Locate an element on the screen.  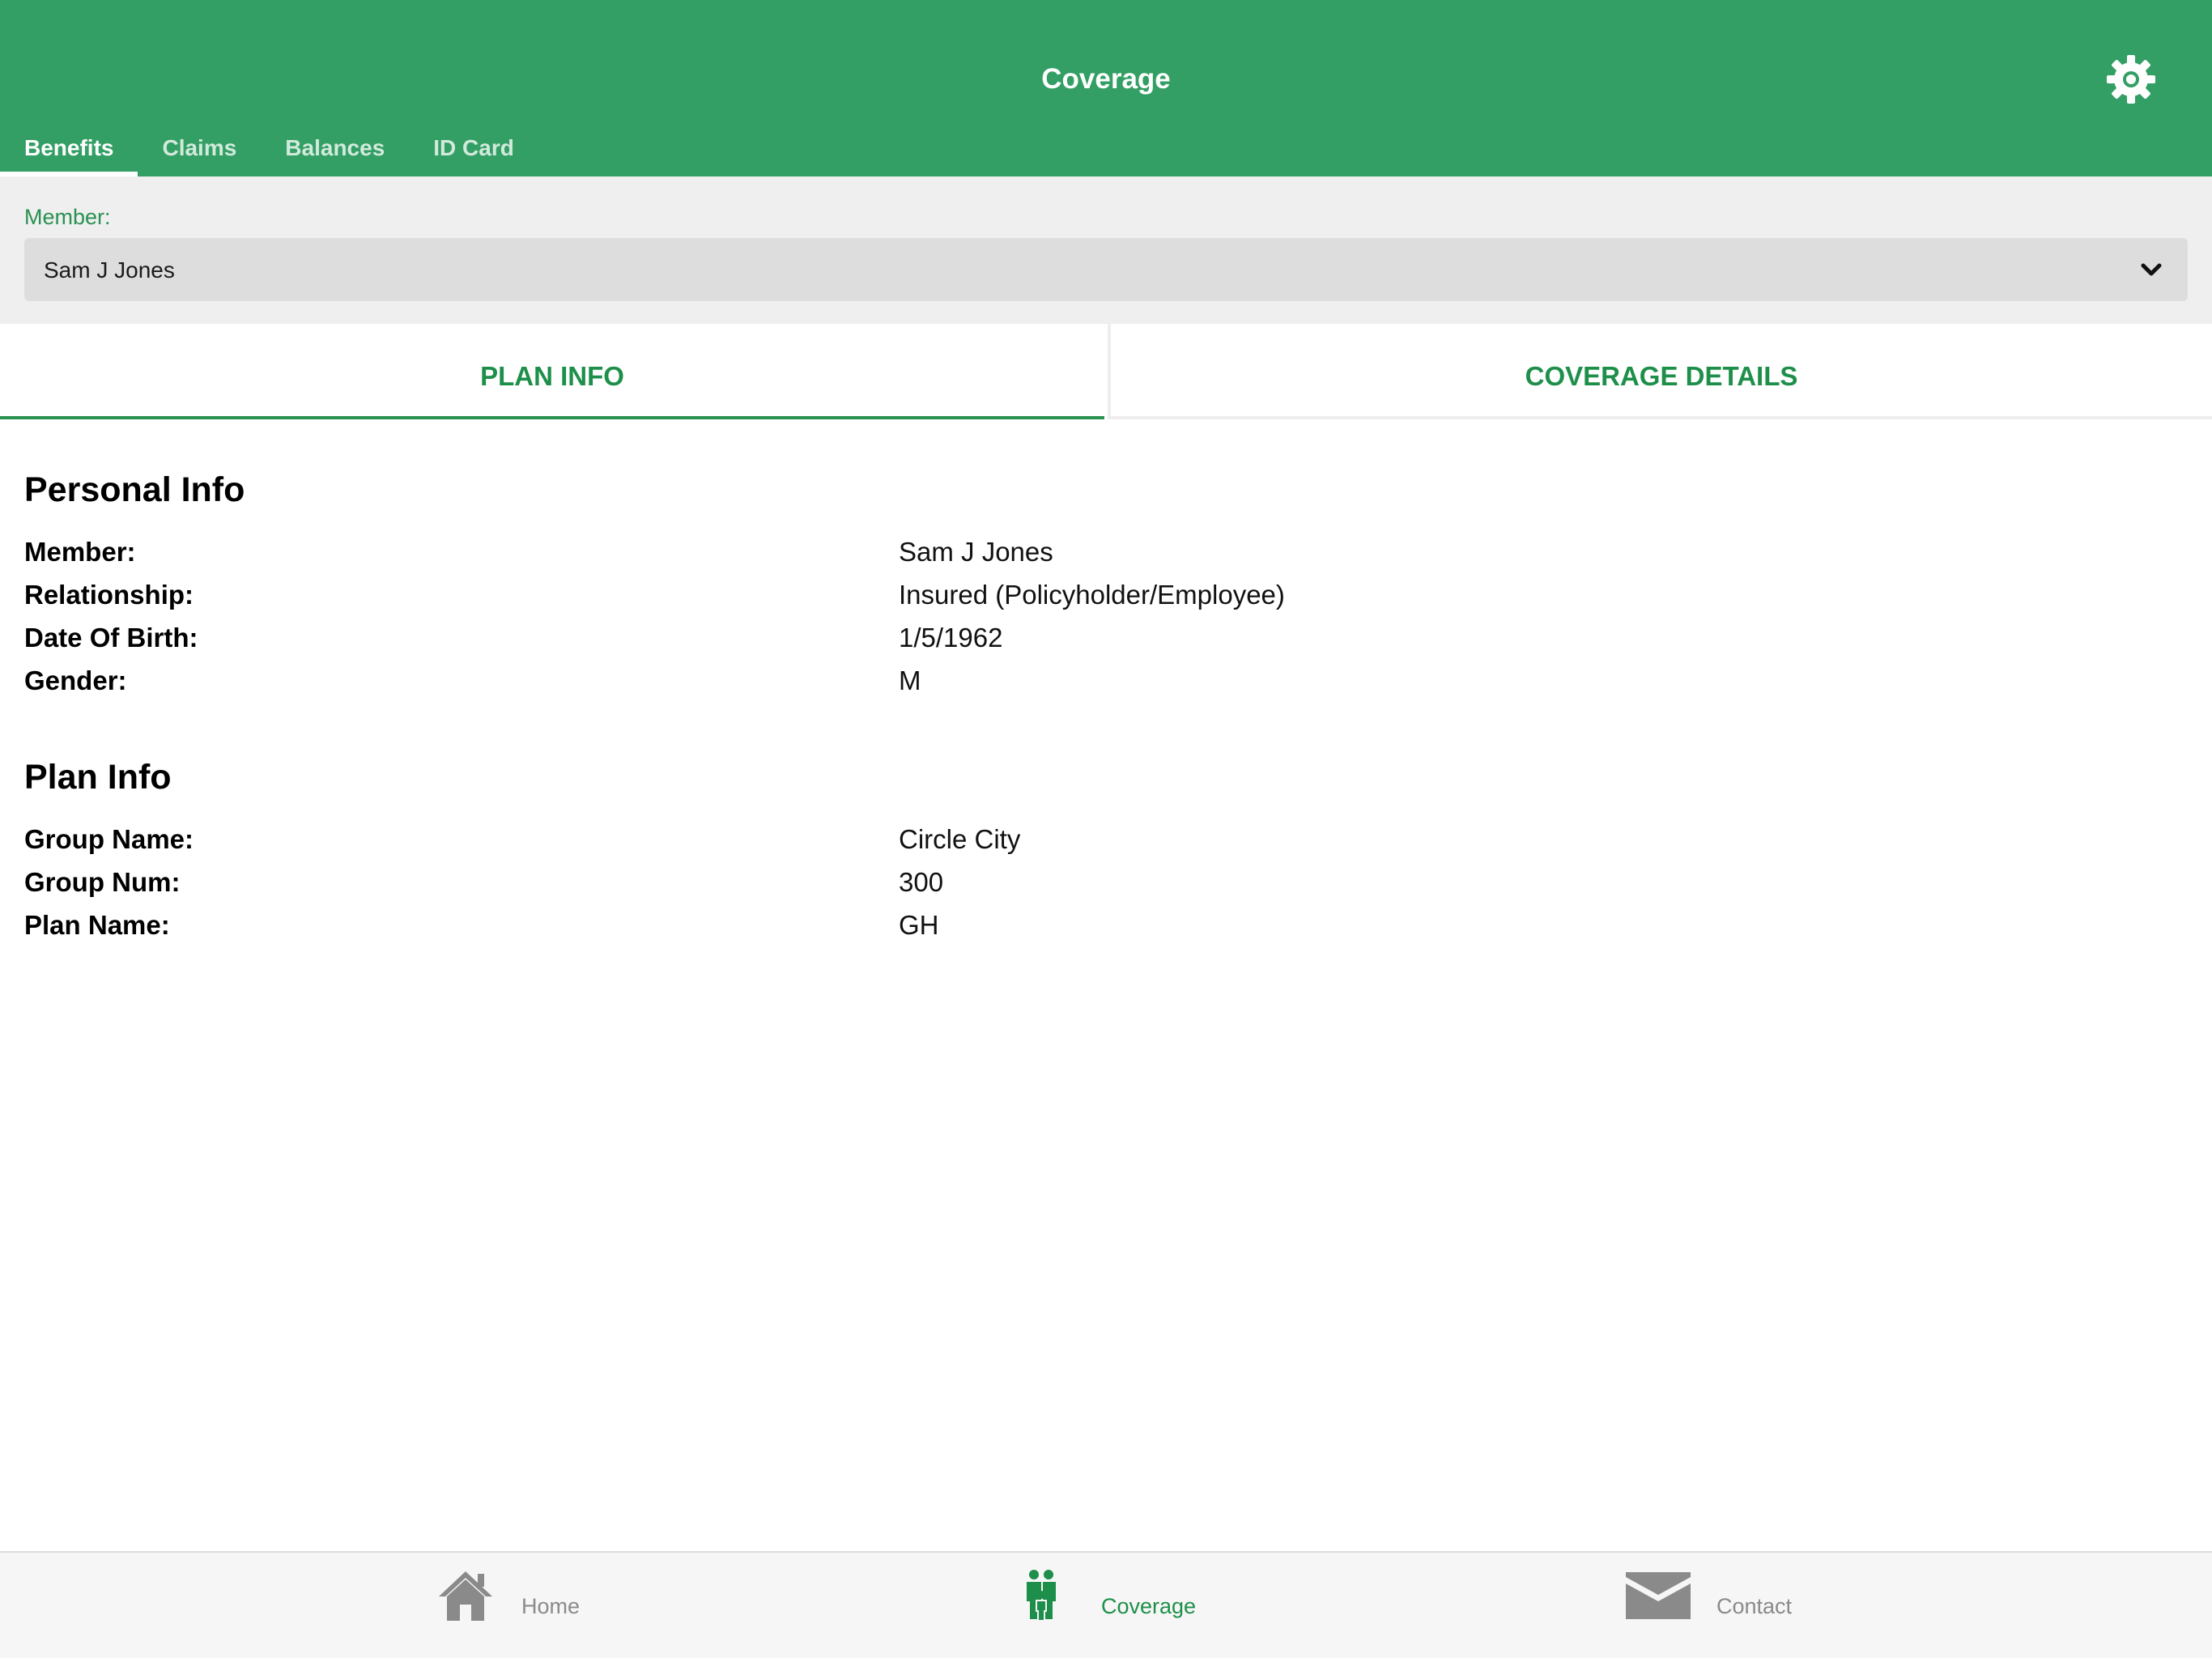
top-tab-bar: Benefits Claims Balances ID Card is located at coordinates (269, 150).